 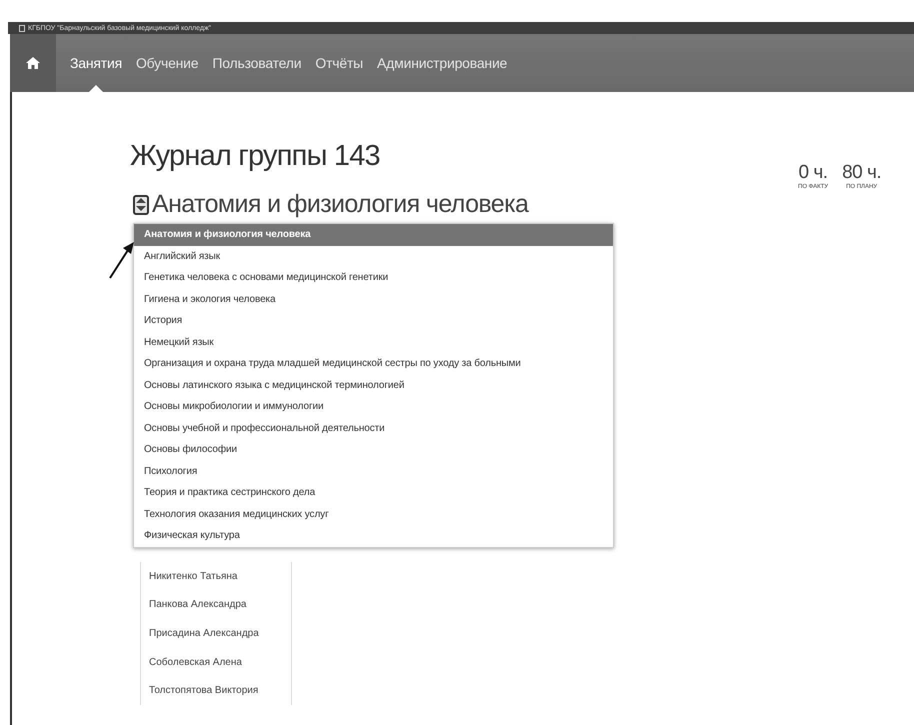 I want to click on nav-tab: Занятия, so click(x=96, y=63).